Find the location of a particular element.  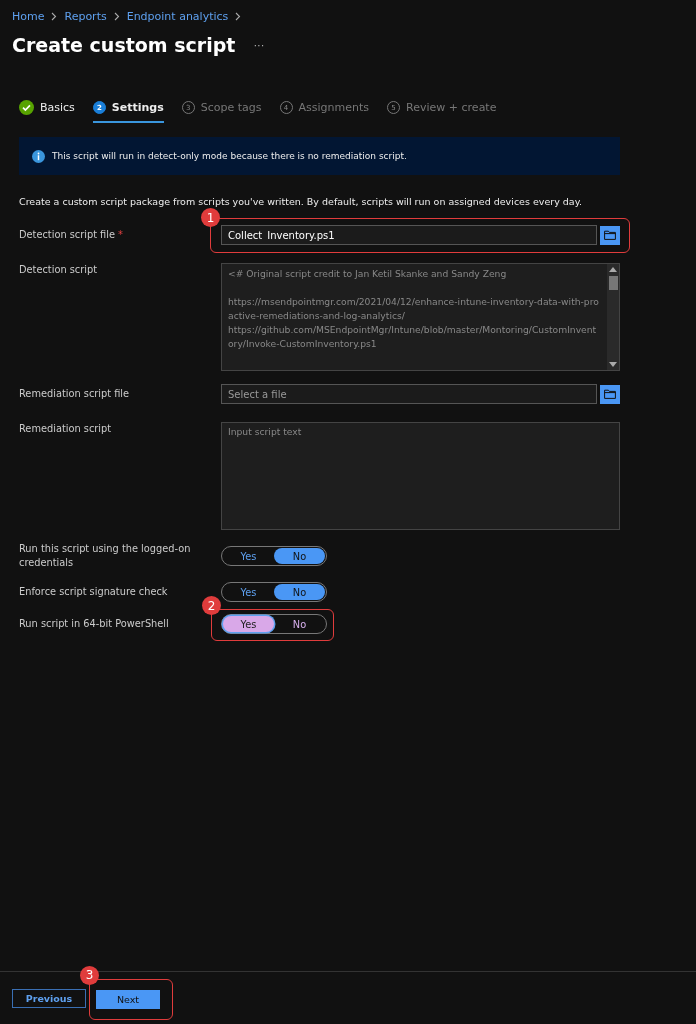

scroll-up-icon is located at coordinates (613, 269).